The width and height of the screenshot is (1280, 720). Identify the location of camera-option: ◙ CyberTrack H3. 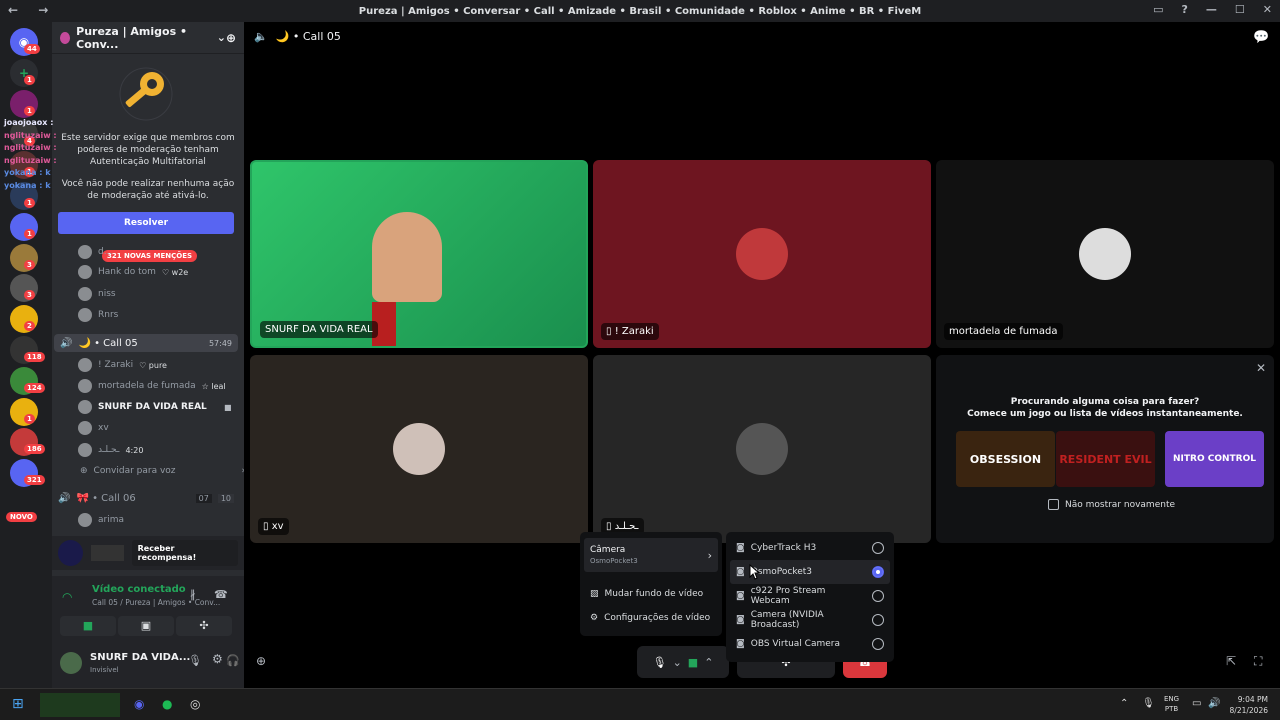
(810, 548).